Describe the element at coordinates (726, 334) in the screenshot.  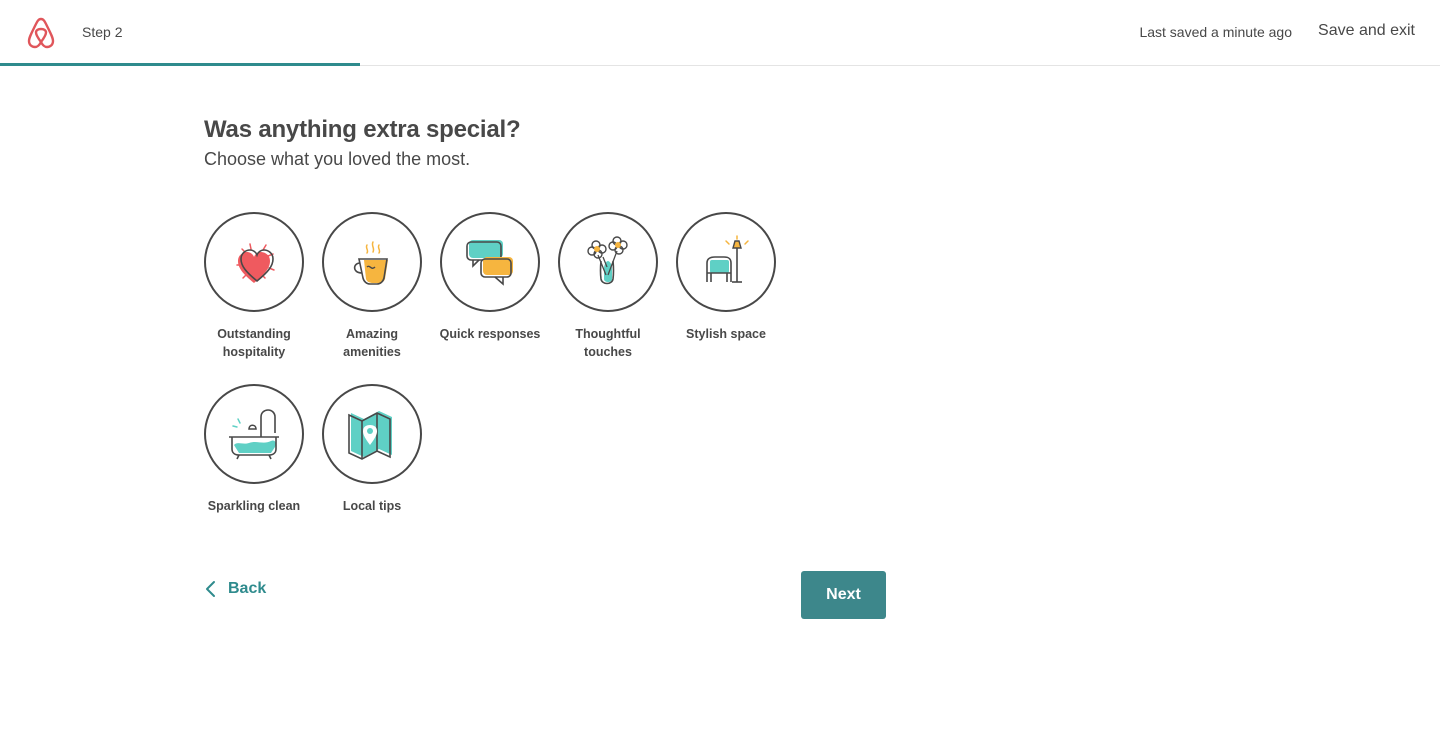
I see `option-label: Stylish space` at that location.